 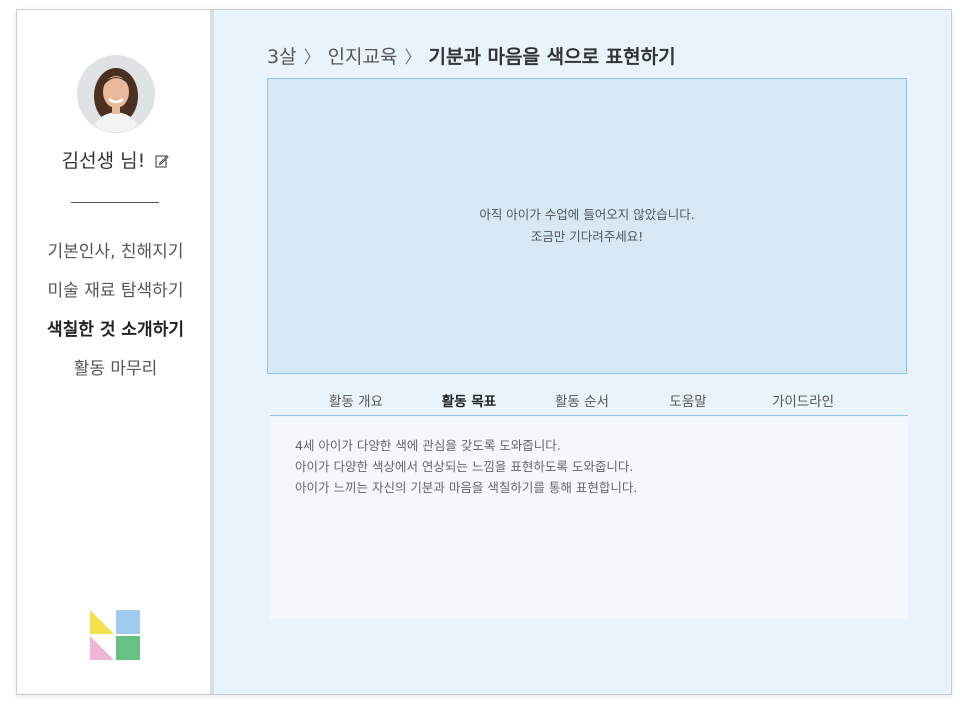 I want to click on breadcrumb-current: 기분과 마음을 색으로 표현하기, so click(x=552, y=57).